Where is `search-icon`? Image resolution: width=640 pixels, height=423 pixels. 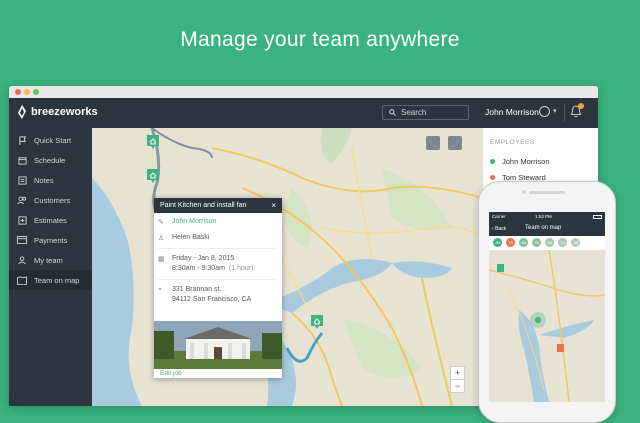
search-icon is located at coordinates (392, 112).